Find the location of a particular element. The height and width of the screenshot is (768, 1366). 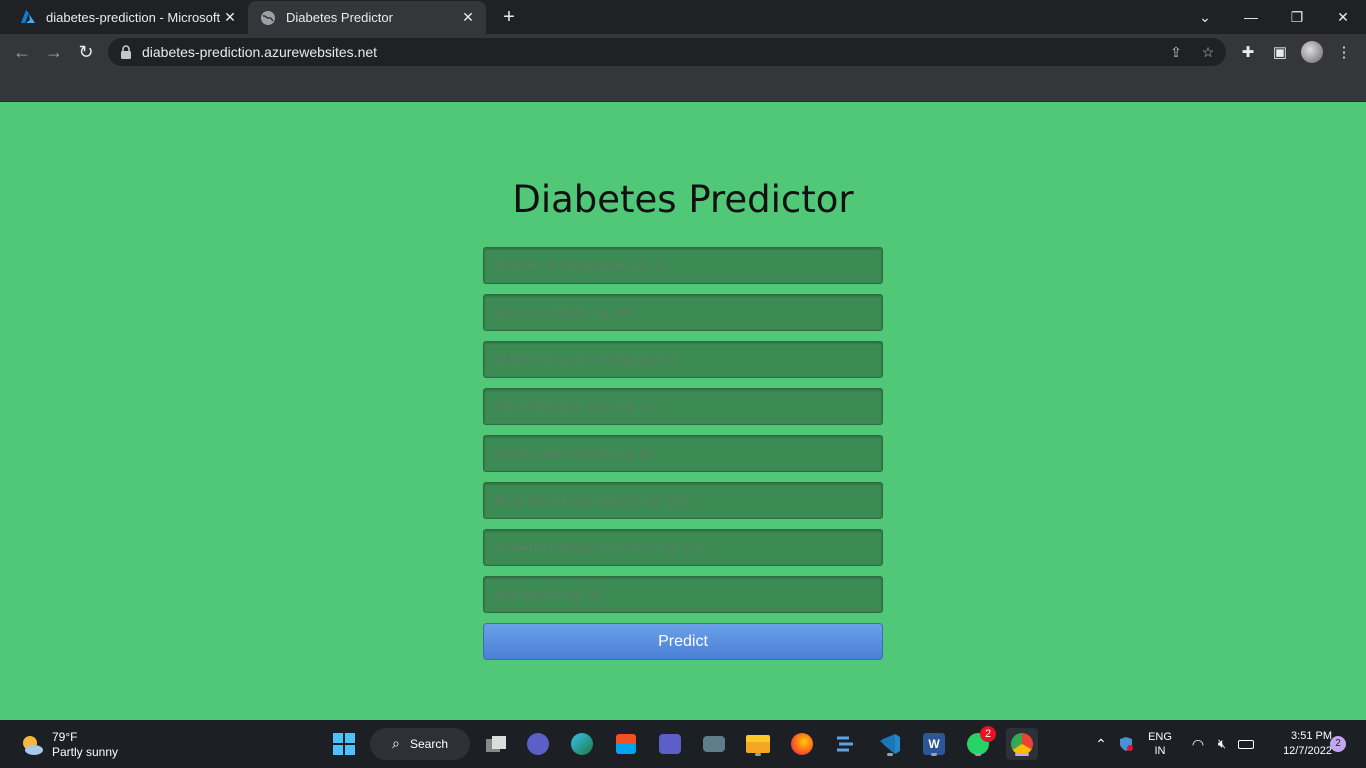

extensions-icon: ✚ is located at coordinates (1248, 52).